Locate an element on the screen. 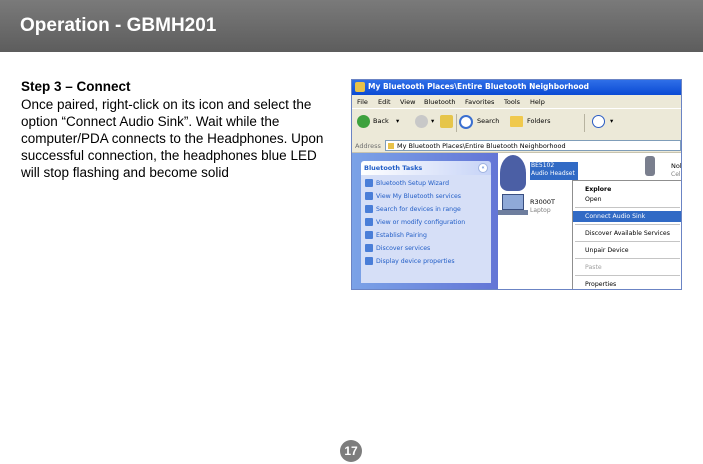  folders-icon is located at coordinates (516, 121).